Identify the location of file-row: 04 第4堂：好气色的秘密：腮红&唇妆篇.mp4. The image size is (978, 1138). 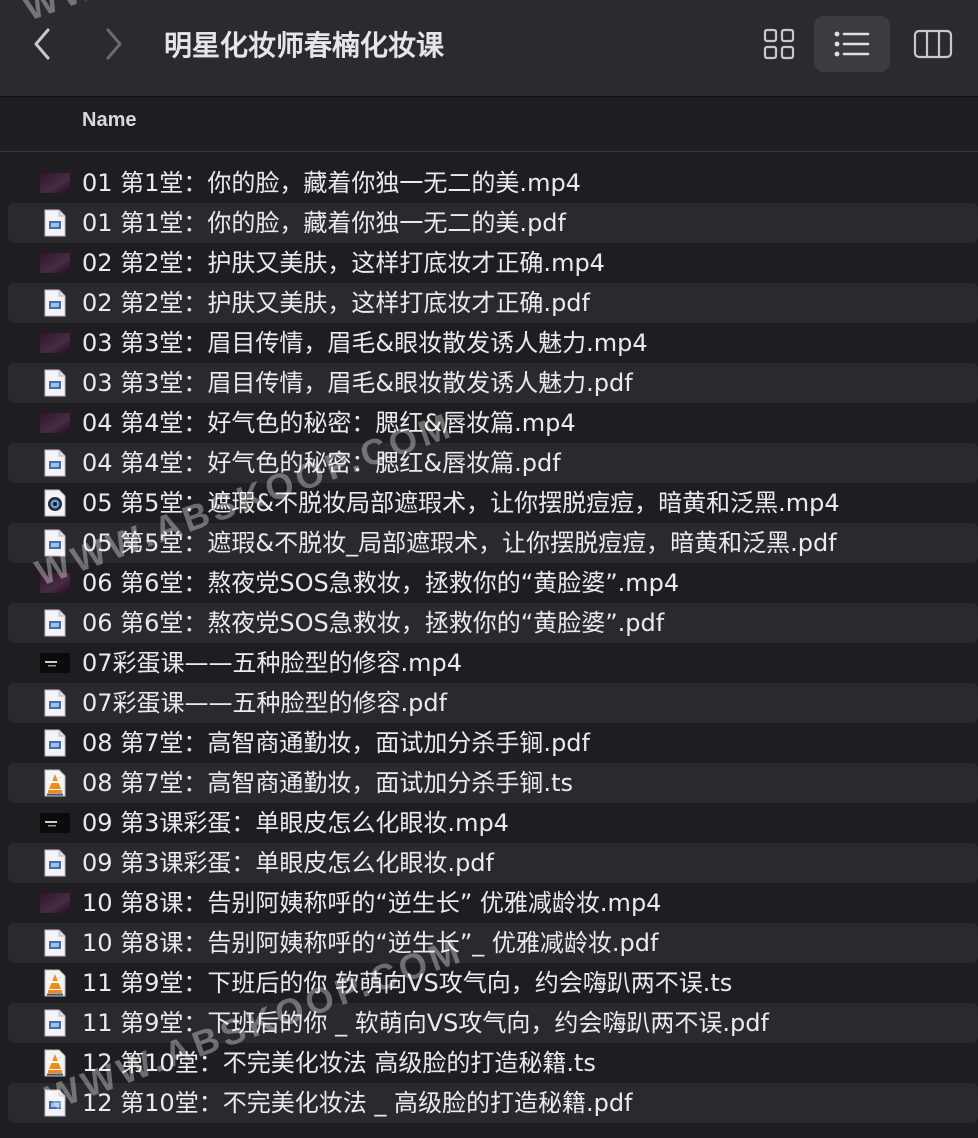
(493, 423).